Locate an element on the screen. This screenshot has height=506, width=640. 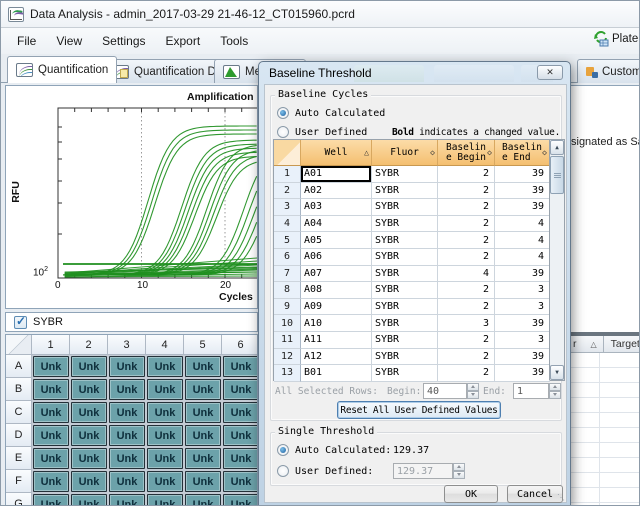
row-number-cell: 3 is located at coordinates (287, 207).